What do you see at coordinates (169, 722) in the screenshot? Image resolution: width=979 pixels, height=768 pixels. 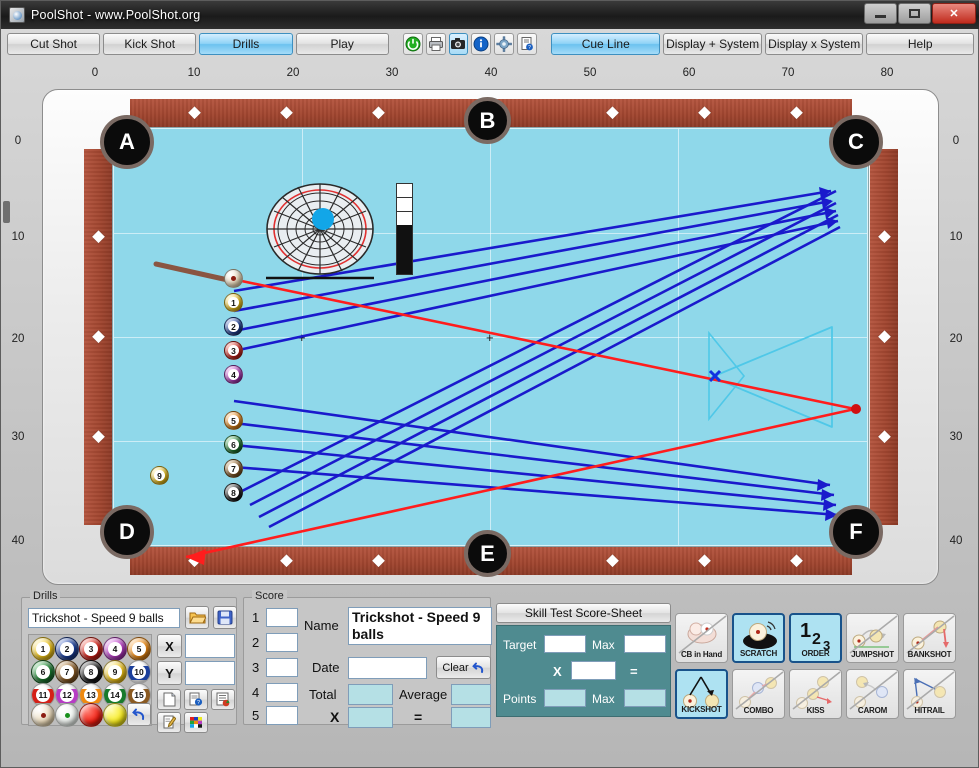 I see `edit-note-icon` at bounding box center [169, 722].